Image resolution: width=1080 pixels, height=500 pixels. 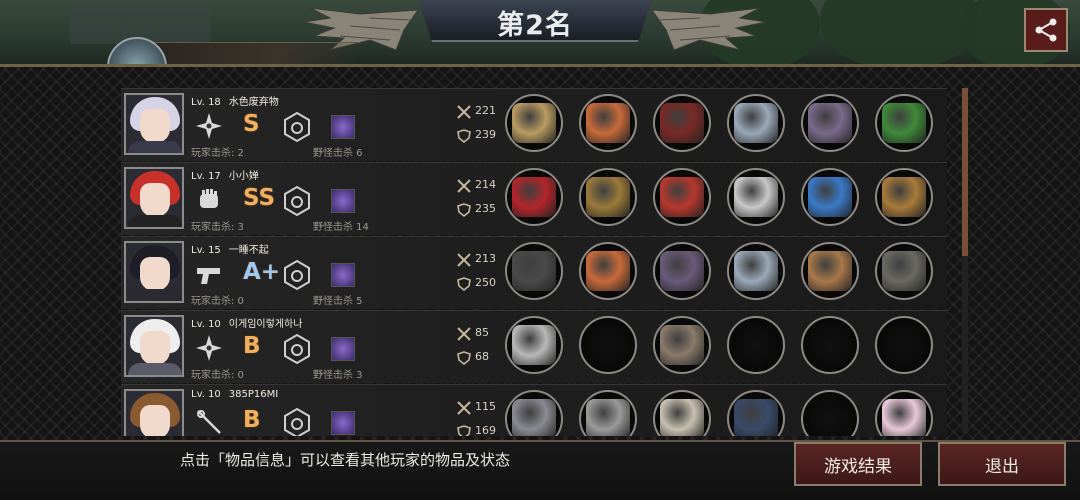 What do you see at coordinates (904, 417) in the screenshot?
I see `pearl-item-icon` at bounding box center [904, 417].